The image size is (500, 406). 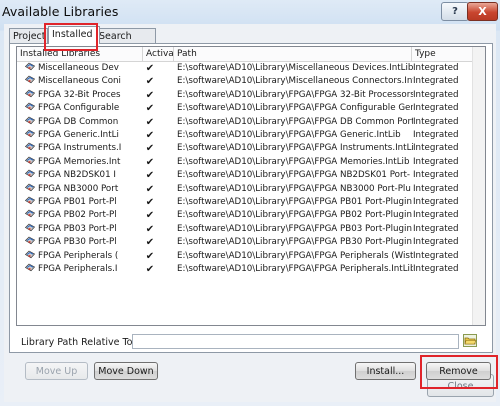 I want to click on library-name-cell: FPGA Peripherals.I, so click(x=77, y=269).